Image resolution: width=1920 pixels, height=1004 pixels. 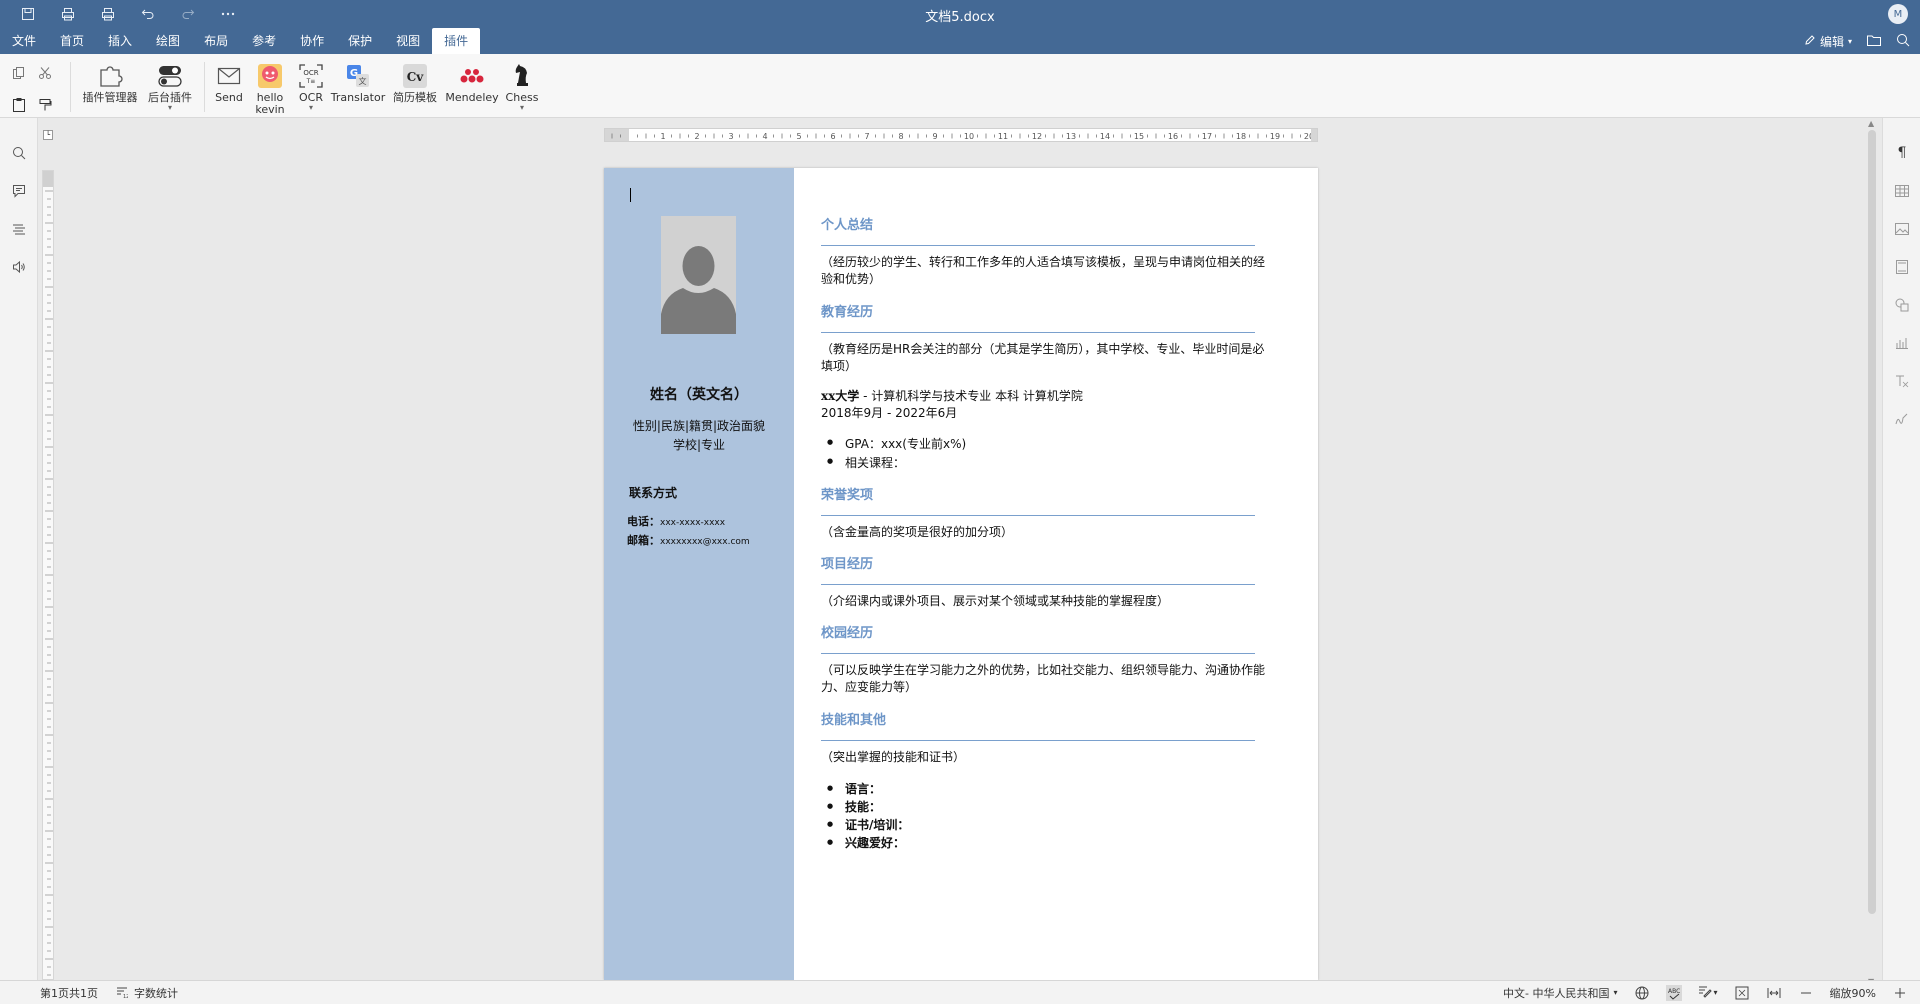 What do you see at coordinates (19, 191) in the screenshot?
I see `comment-icon` at bounding box center [19, 191].